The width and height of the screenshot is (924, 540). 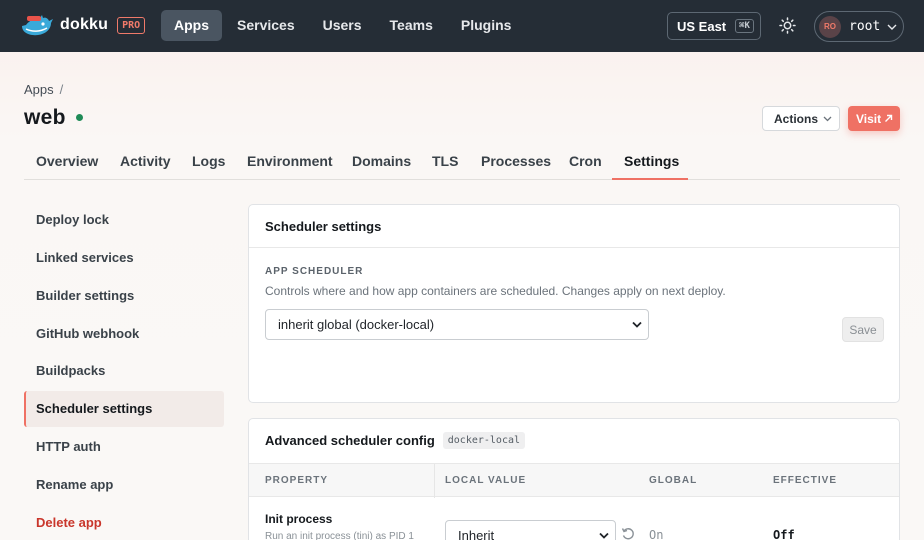 I want to click on logo-text: dokku, so click(x=84, y=24).